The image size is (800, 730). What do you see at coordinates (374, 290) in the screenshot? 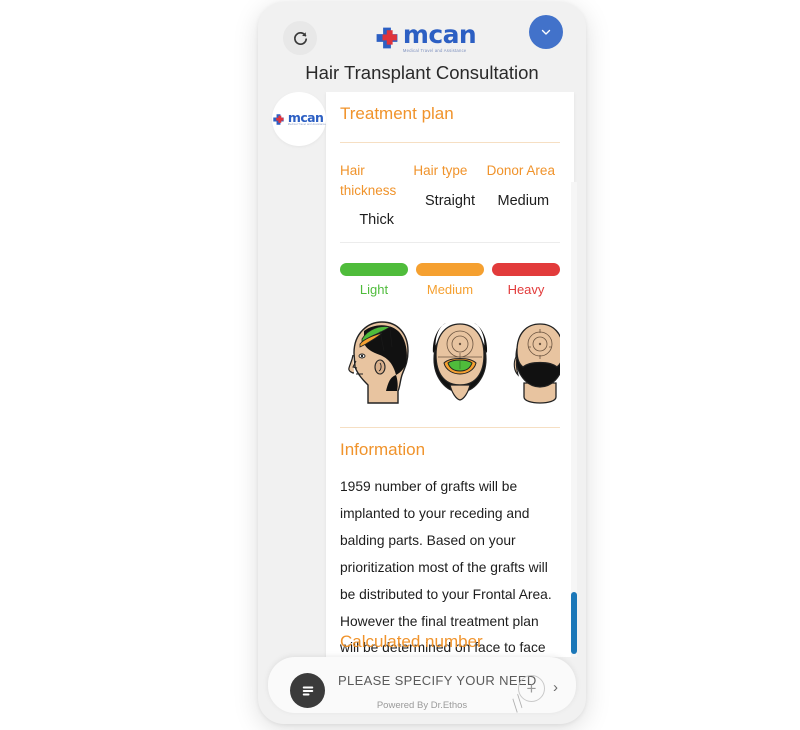
I see `severity-label: Light` at bounding box center [374, 290].